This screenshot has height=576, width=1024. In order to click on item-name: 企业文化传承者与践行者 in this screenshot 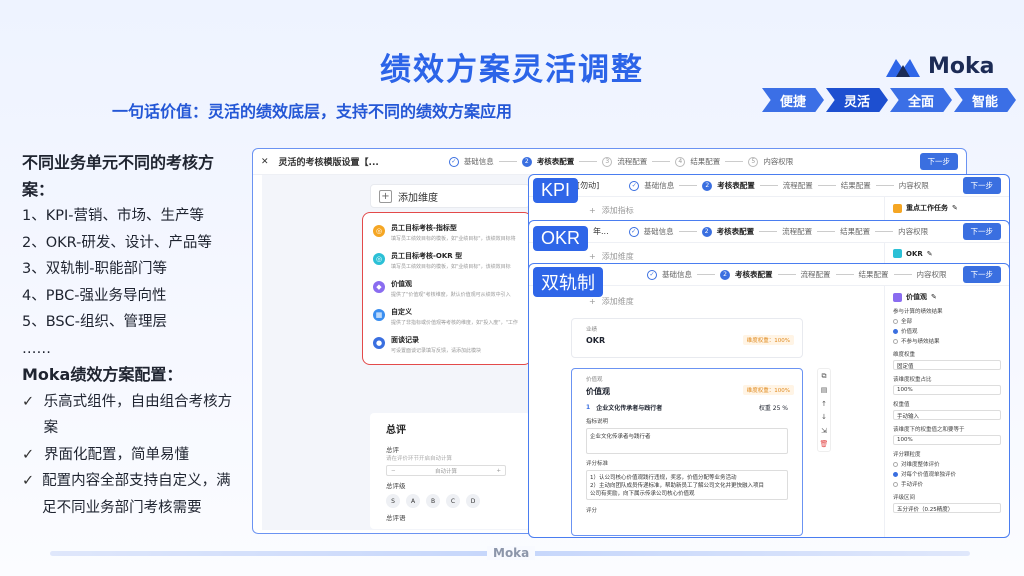, I will do `click(629, 408)`.